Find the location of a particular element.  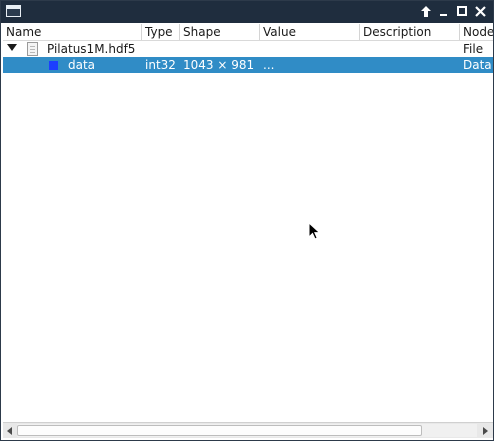

file-icon is located at coordinates (32, 49).